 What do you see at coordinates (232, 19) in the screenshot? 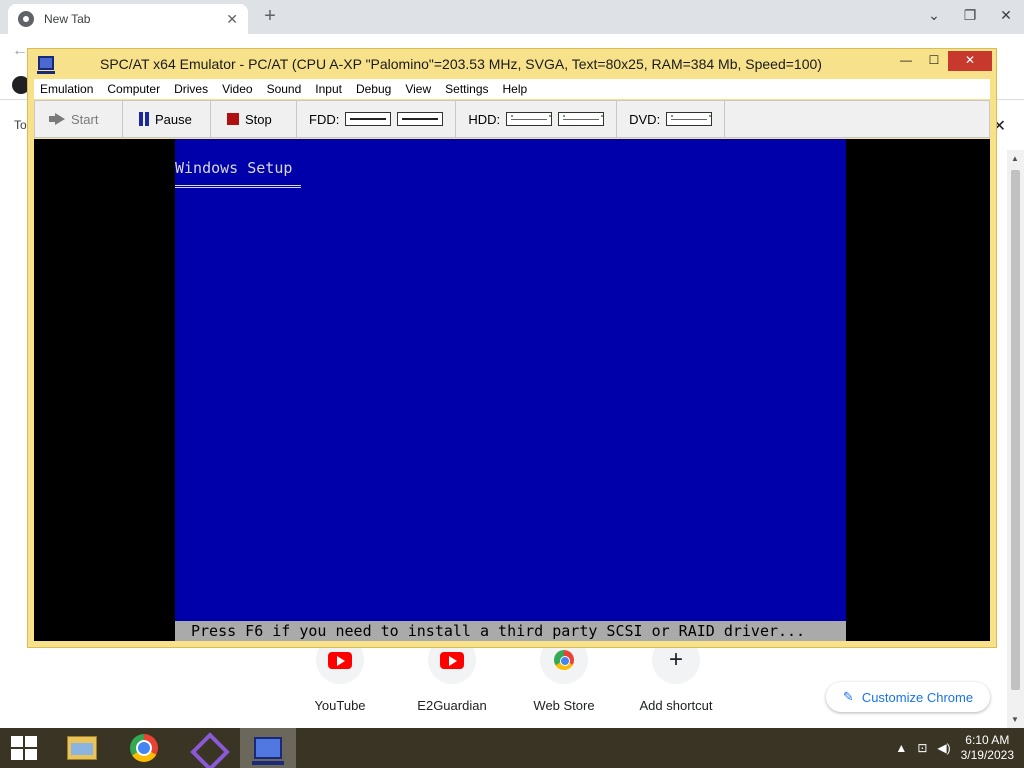
I see `tab-close-icon: ✕` at bounding box center [232, 19].